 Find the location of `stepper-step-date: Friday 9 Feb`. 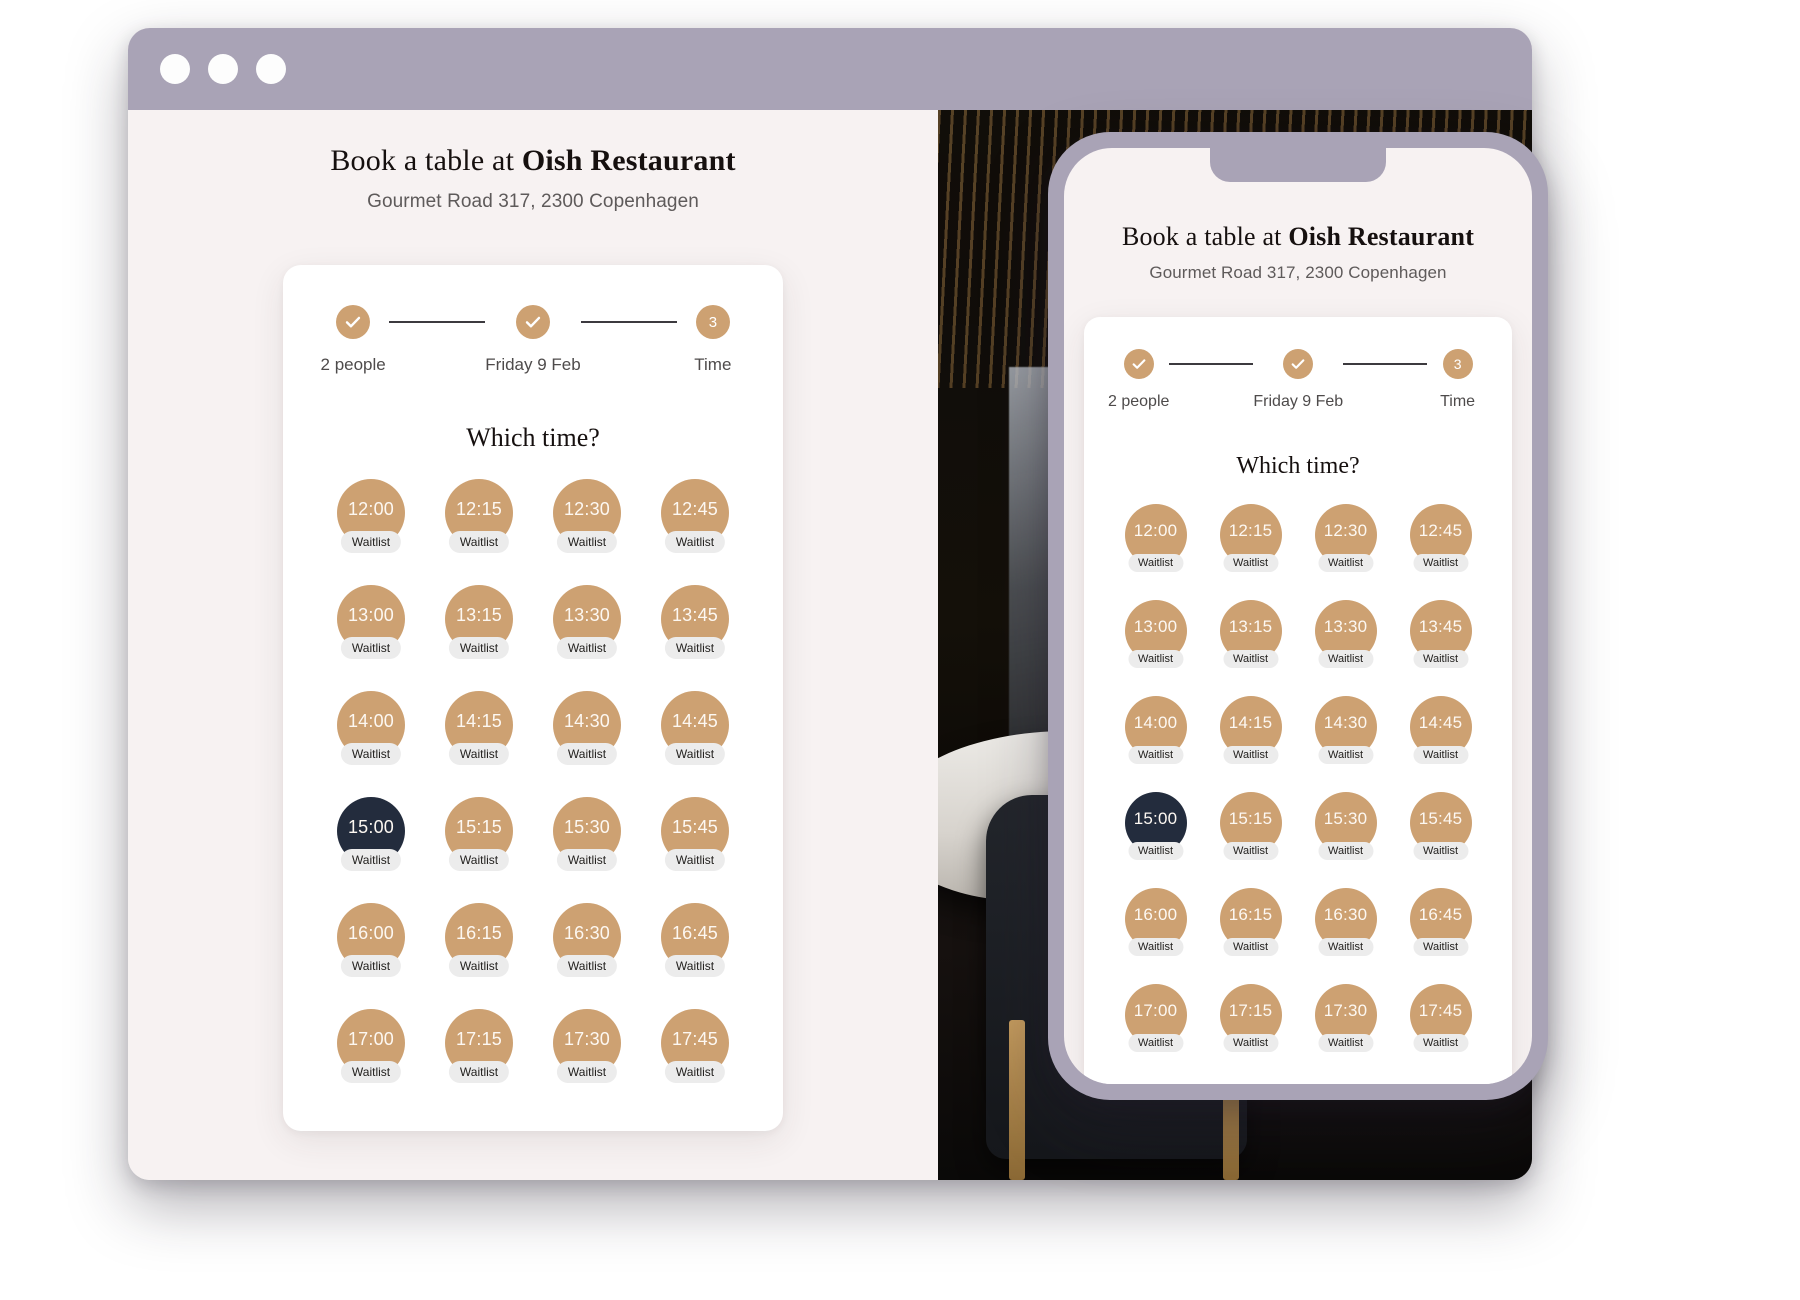

stepper-step-date: Friday 9 Feb is located at coordinates (533, 340).